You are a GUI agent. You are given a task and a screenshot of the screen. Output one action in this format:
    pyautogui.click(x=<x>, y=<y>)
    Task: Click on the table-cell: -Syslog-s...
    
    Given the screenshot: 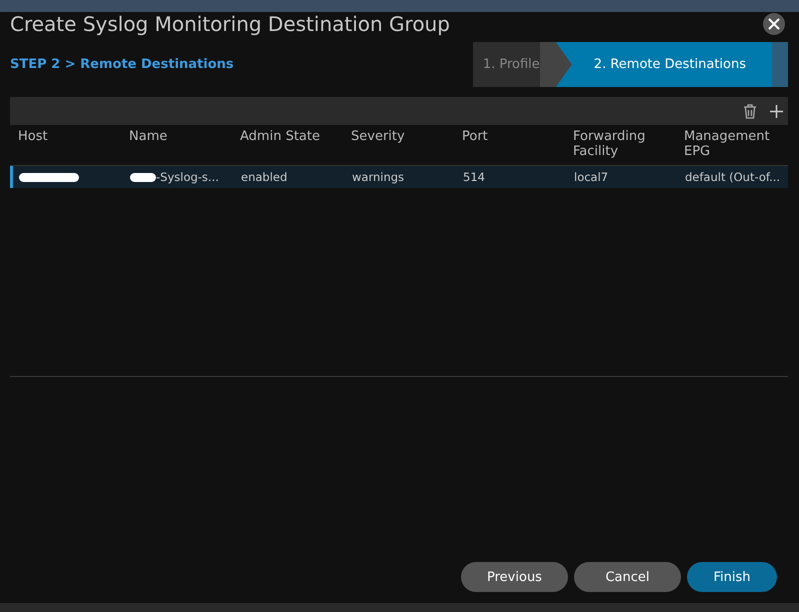 What is the action you would take?
    pyautogui.click(x=187, y=177)
    